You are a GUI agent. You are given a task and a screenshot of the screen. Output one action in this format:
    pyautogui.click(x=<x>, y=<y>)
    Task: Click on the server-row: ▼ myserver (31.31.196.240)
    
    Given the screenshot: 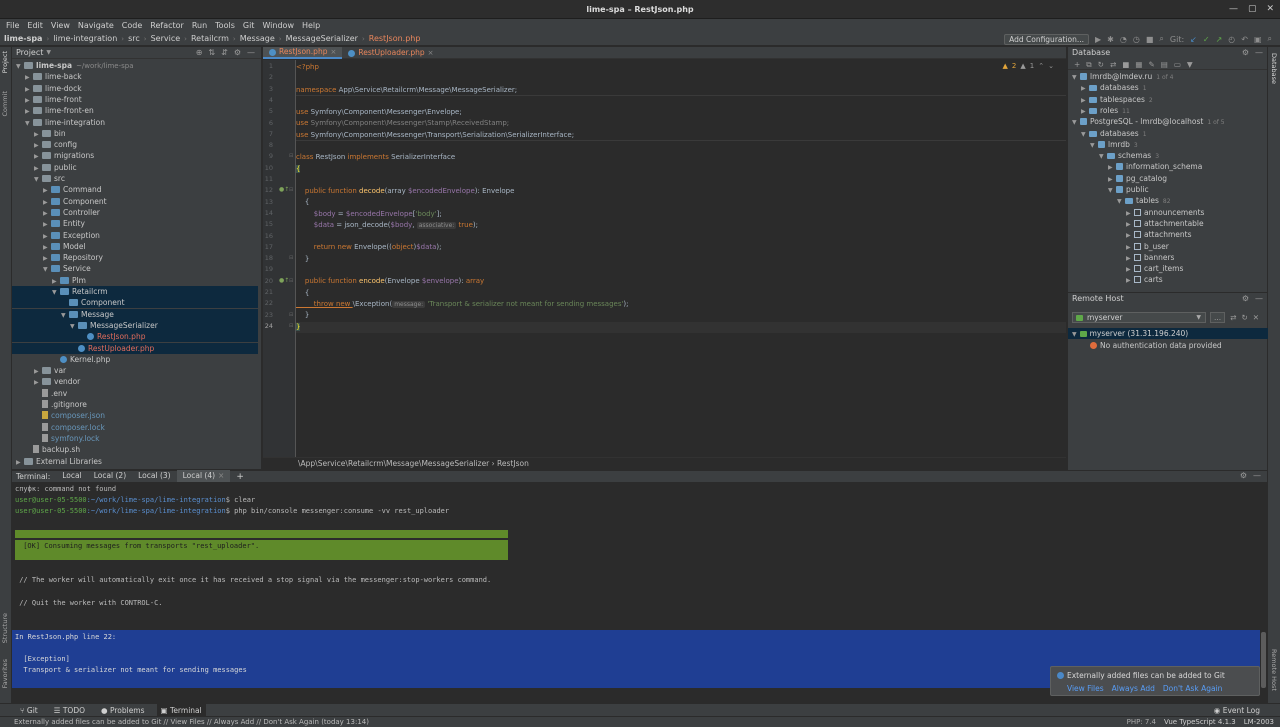 What is the action you would take?
    pyautogui.click(x=1168, y=333)
    